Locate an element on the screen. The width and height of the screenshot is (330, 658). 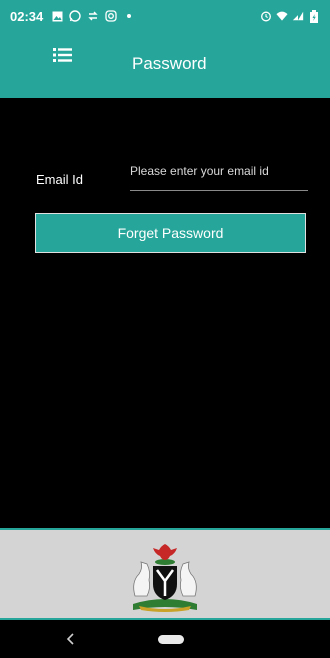
whatsapp-icon is located at coordinates (75, 16).